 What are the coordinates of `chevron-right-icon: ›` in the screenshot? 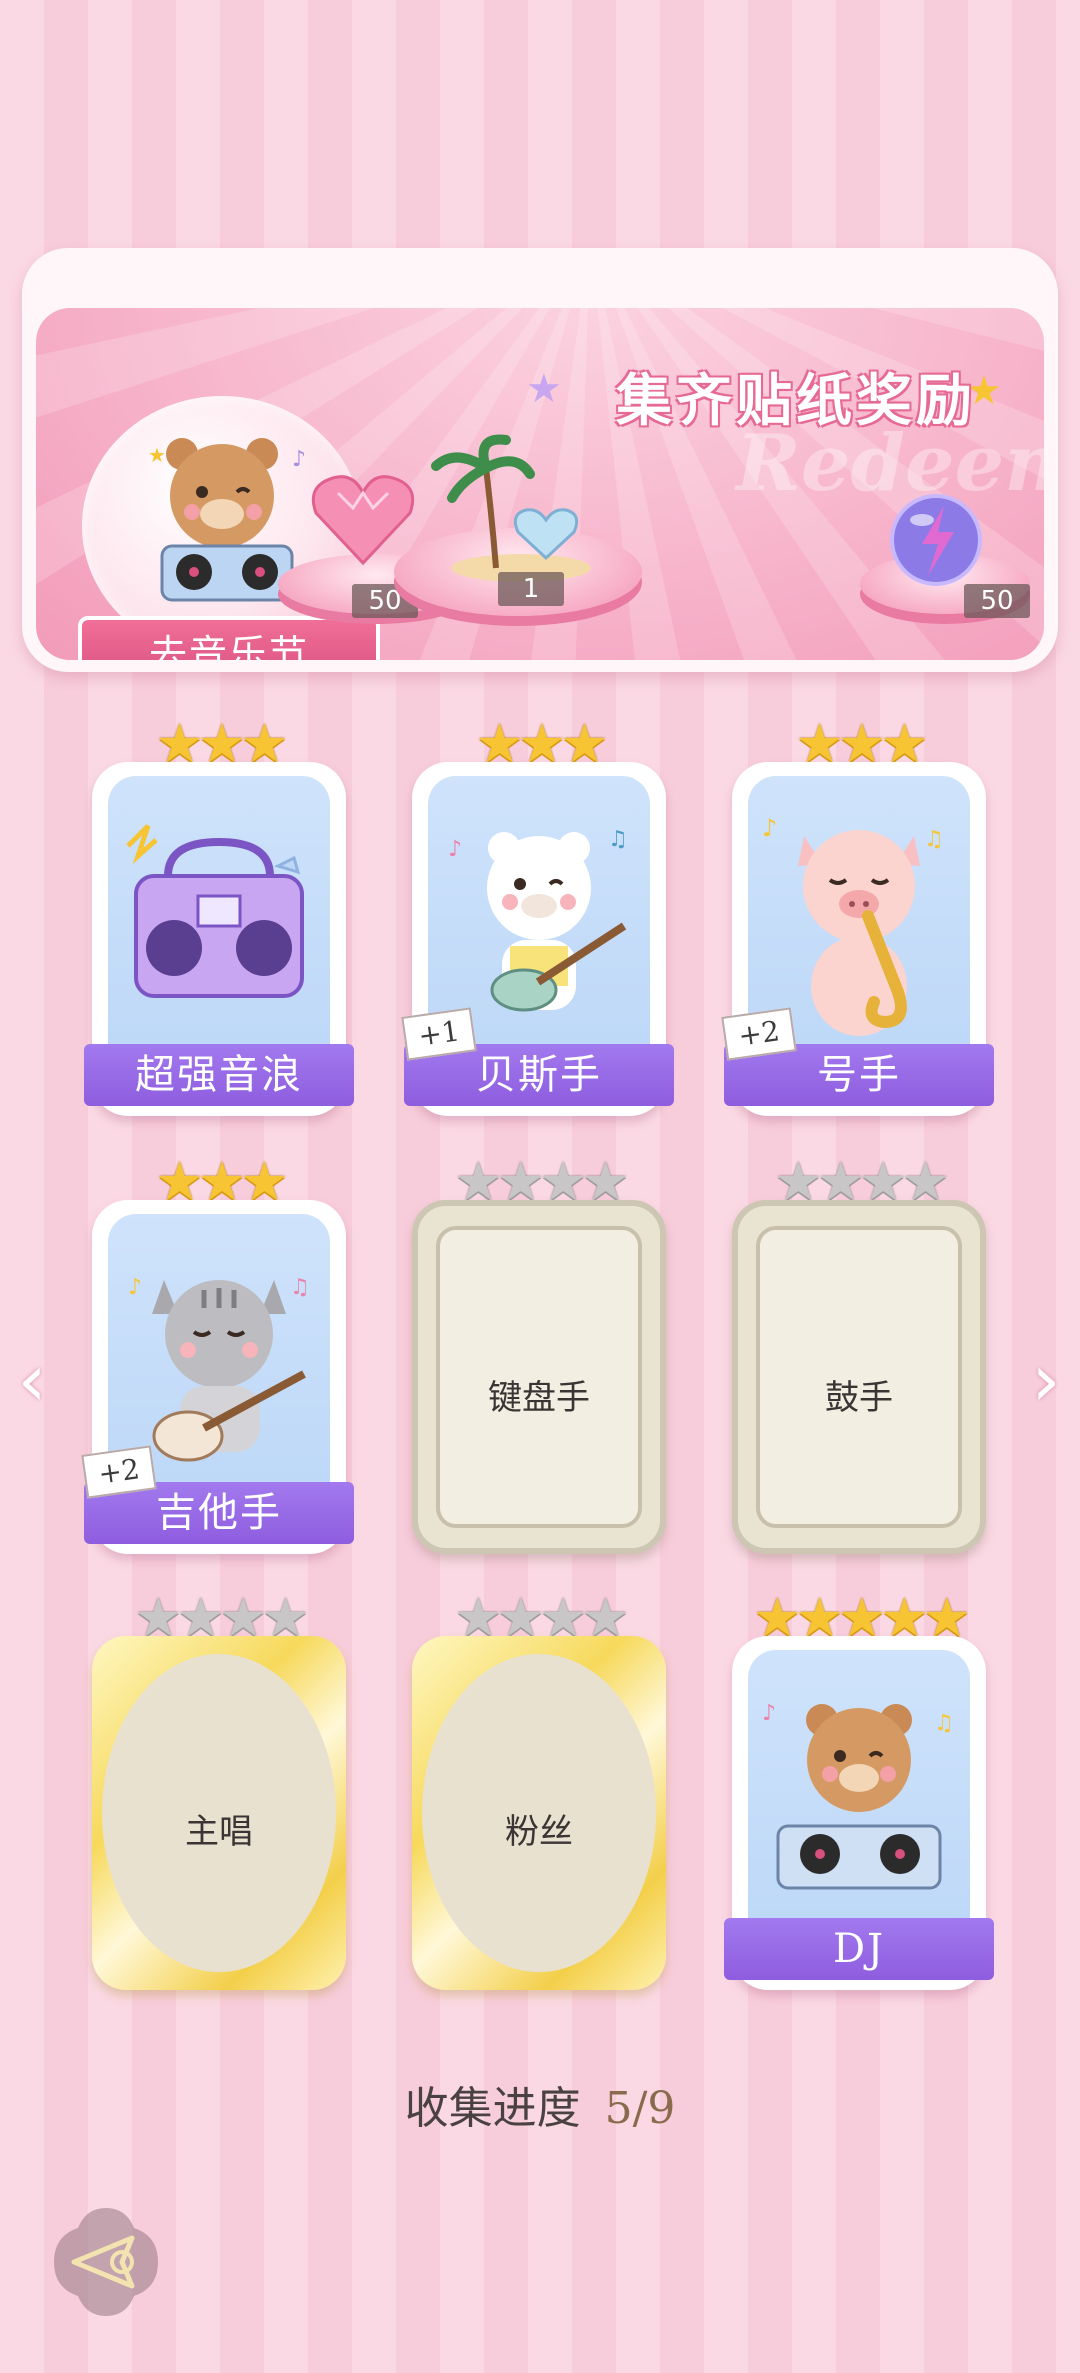 It's located at (1046, 1380).